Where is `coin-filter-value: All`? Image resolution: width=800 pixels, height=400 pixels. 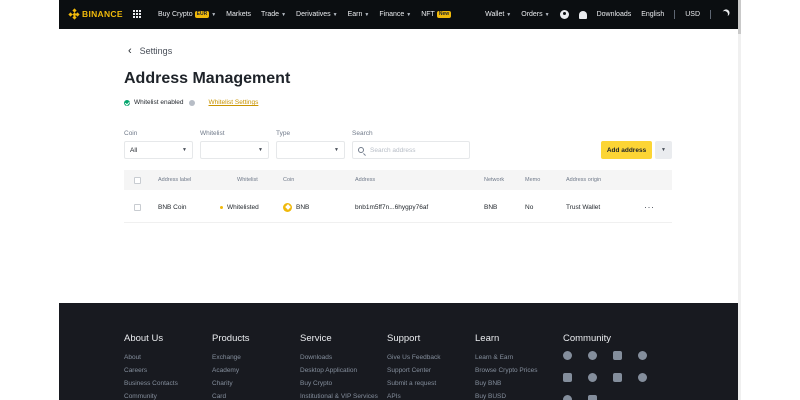 coin-filter-value: All is located at coordinates (134, 150).